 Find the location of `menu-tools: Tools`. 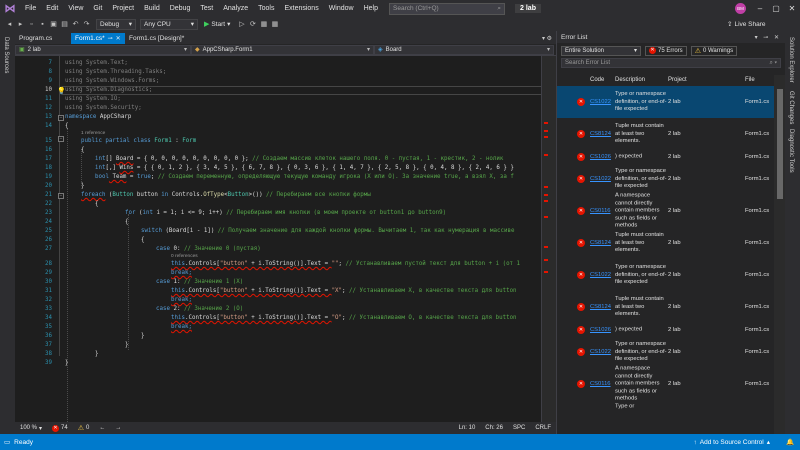

menu-tools: Tools is located at coordinates (266, 8).